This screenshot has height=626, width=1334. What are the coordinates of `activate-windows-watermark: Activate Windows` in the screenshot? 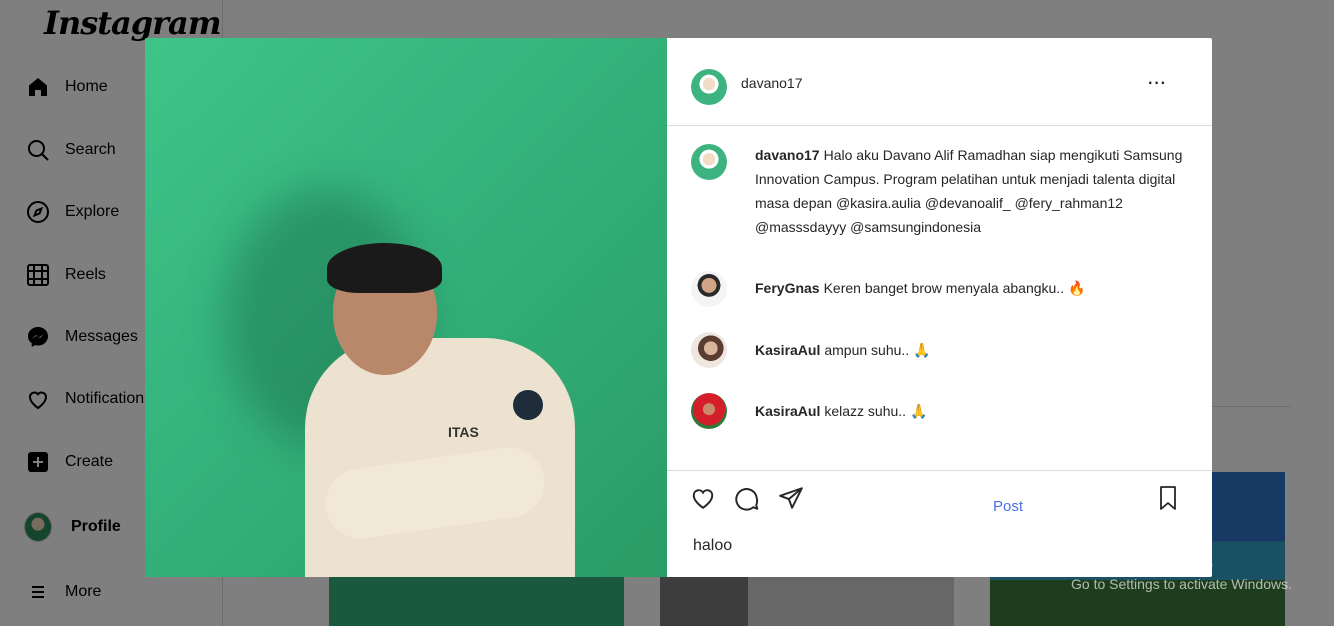 It's located at (1142, 562).